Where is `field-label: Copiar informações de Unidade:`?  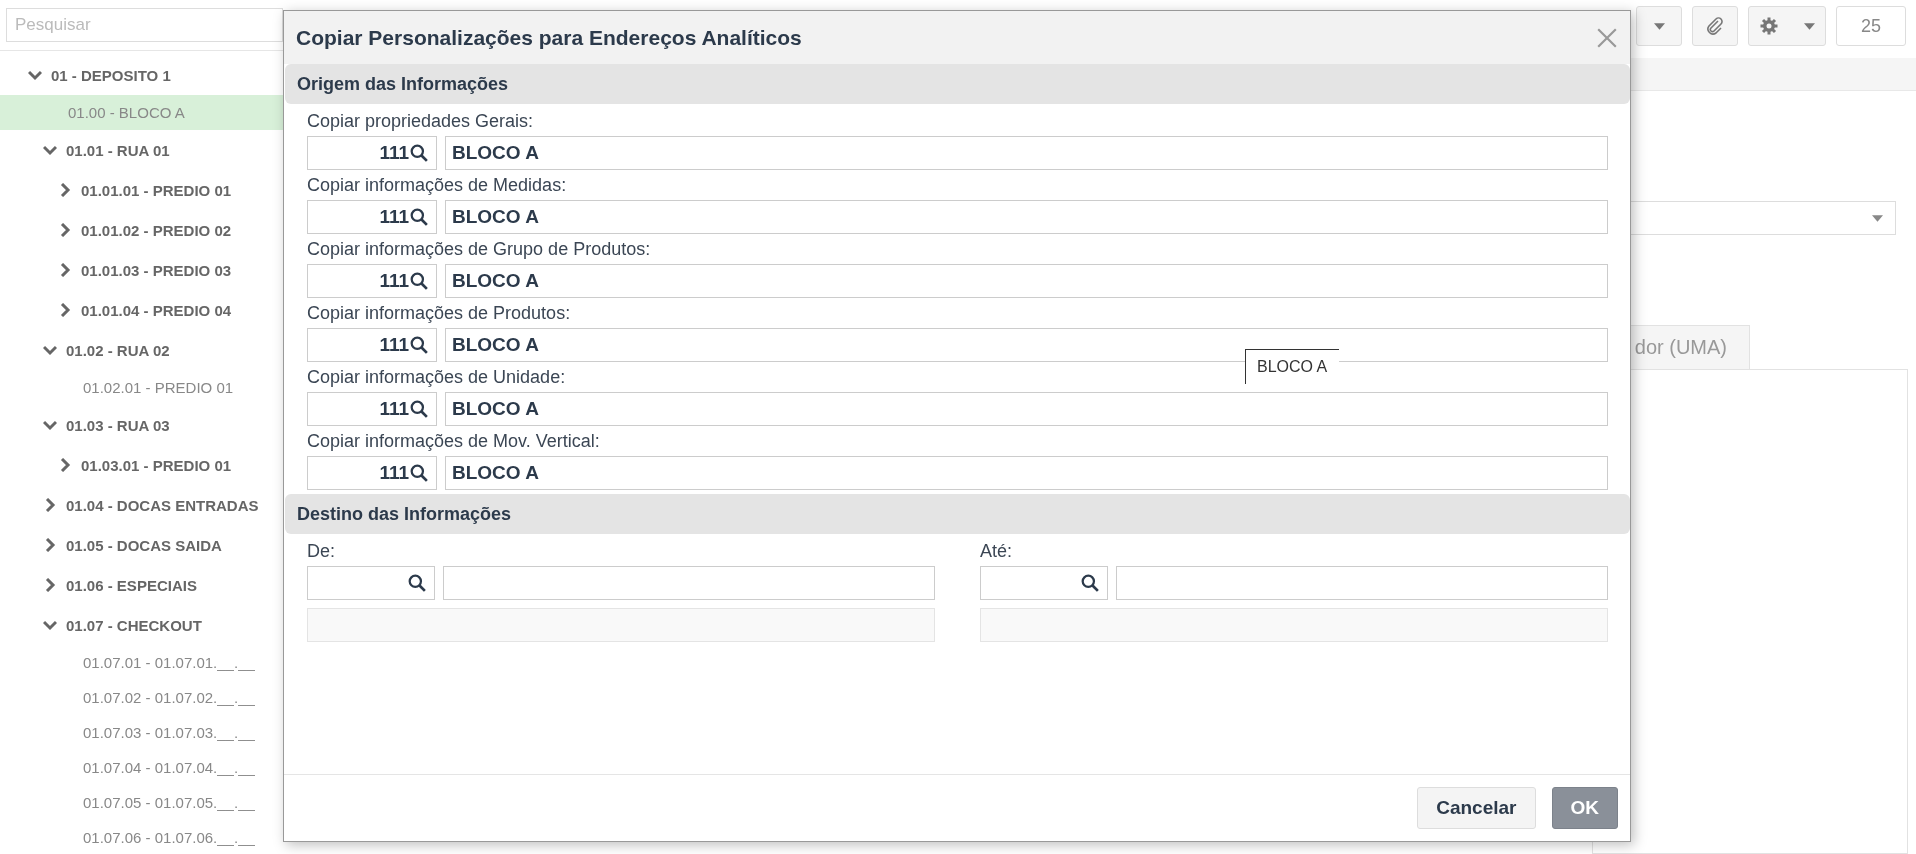 field-label: Copiar informações de Unidade: is located at coordinates (436, 377).